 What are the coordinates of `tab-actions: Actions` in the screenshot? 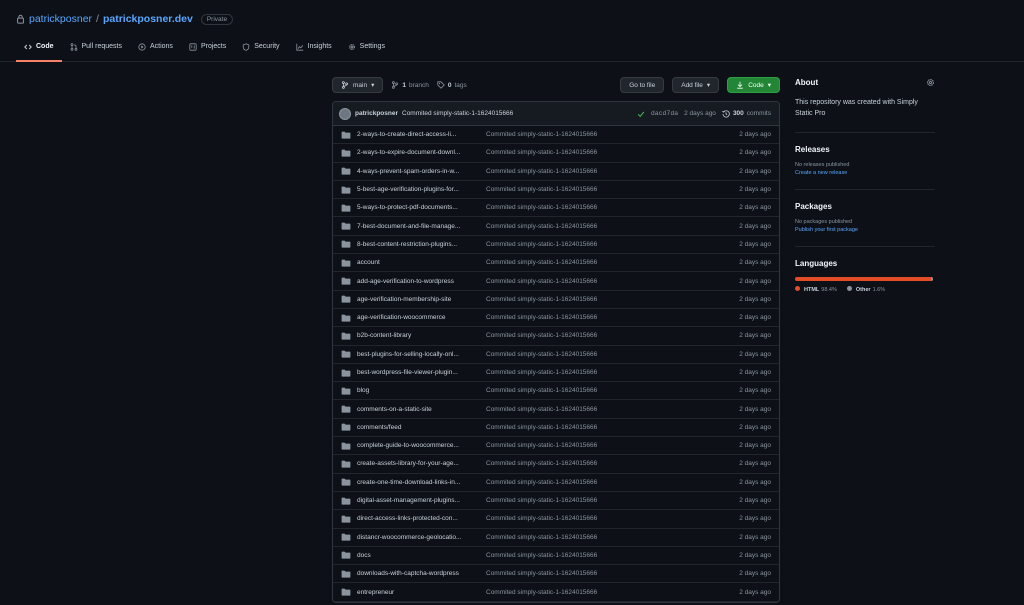 It's located at (155, 51).